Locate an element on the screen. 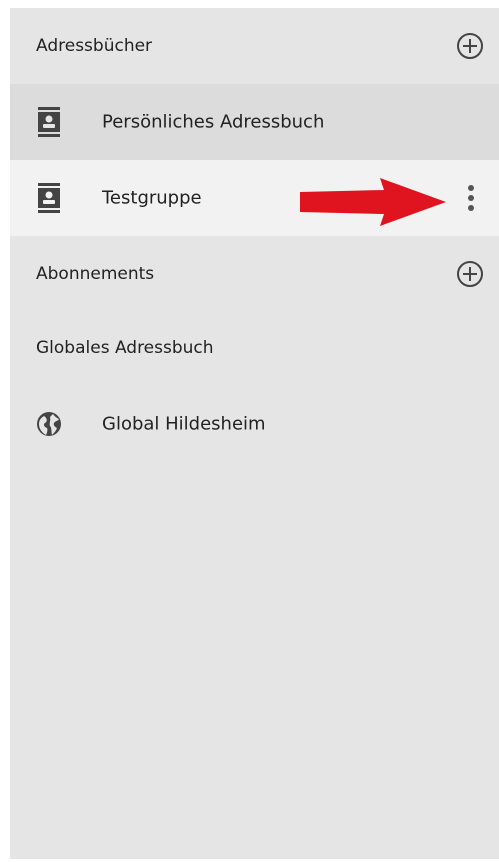 This screenshot has width=499, height=863. section-header-global: Globales Adressbuch is located at coordinates (254, 348).